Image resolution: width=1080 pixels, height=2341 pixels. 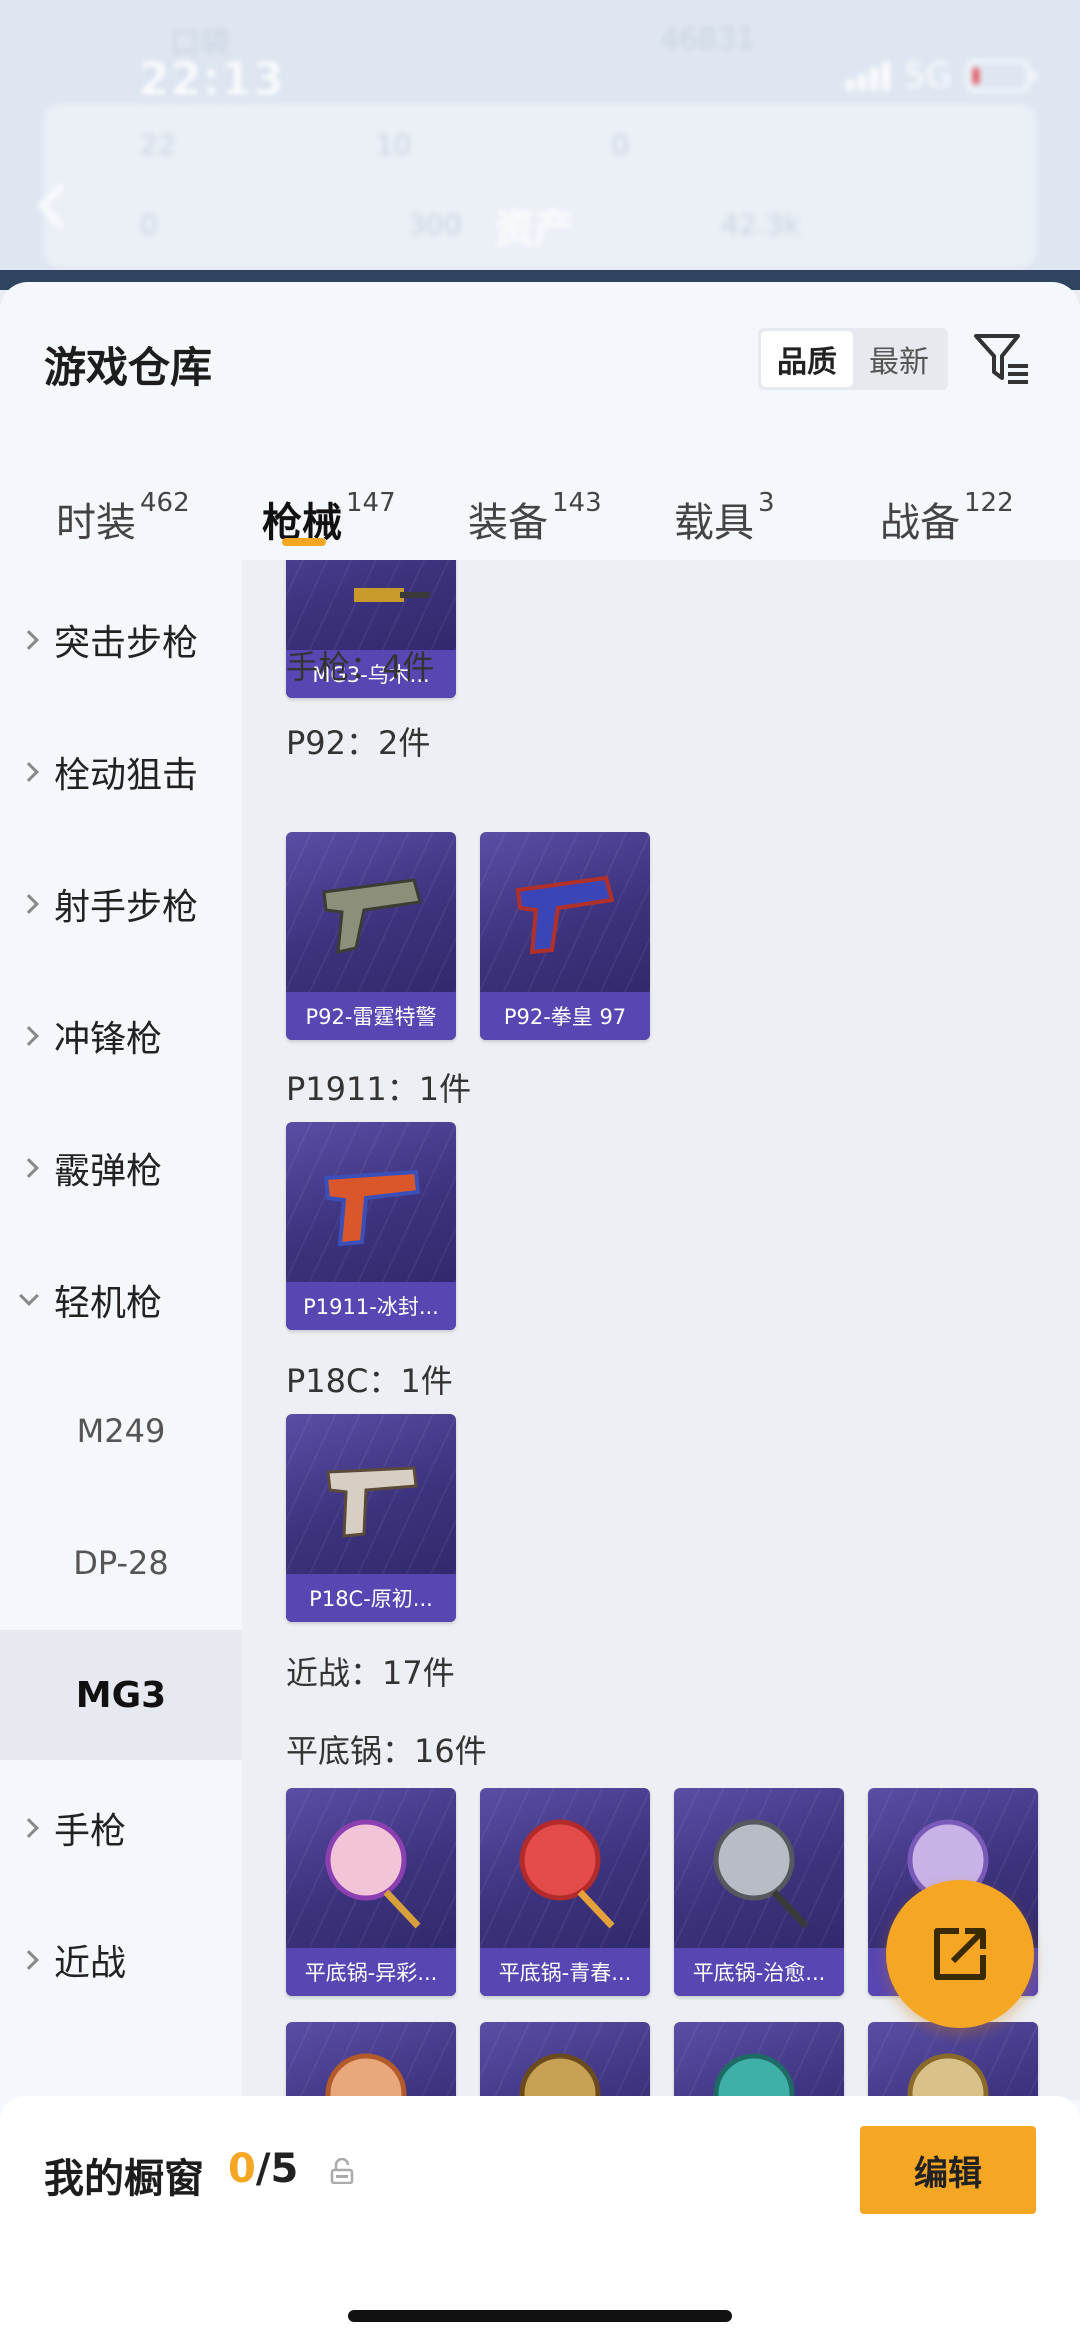 What do you see at coordinates (211, 79) in the screenshot?
I see `status-time: 22:13` at bounding box center [211, 79].